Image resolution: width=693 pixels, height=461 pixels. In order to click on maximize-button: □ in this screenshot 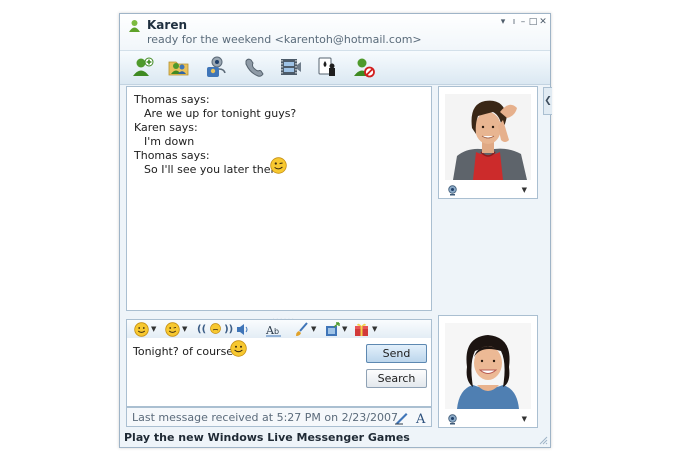, I will do `click(533, 22)`.